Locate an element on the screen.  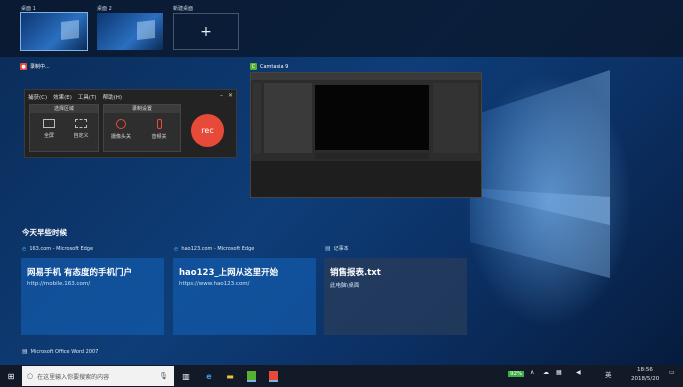
desktop-1-thumbnail is located at coordinates (54, 31).